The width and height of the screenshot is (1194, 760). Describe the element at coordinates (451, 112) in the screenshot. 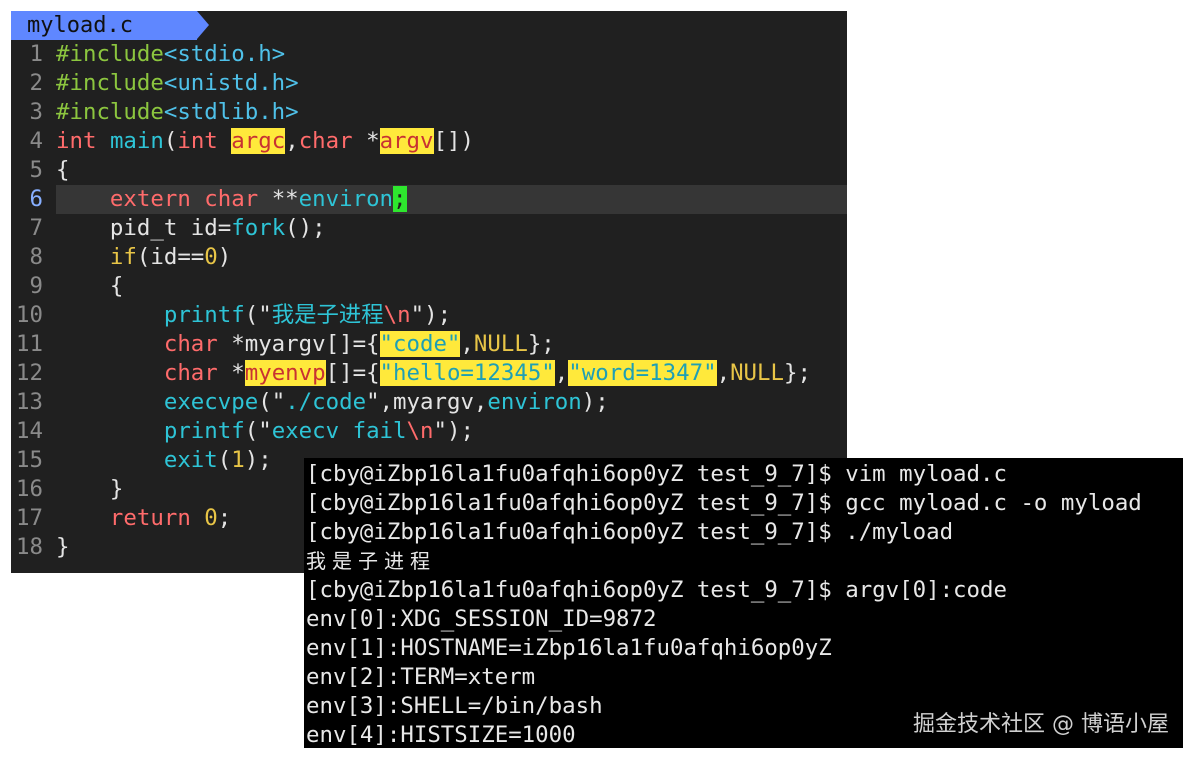

I see `code-text: #include<stdlib.h>` at that location.